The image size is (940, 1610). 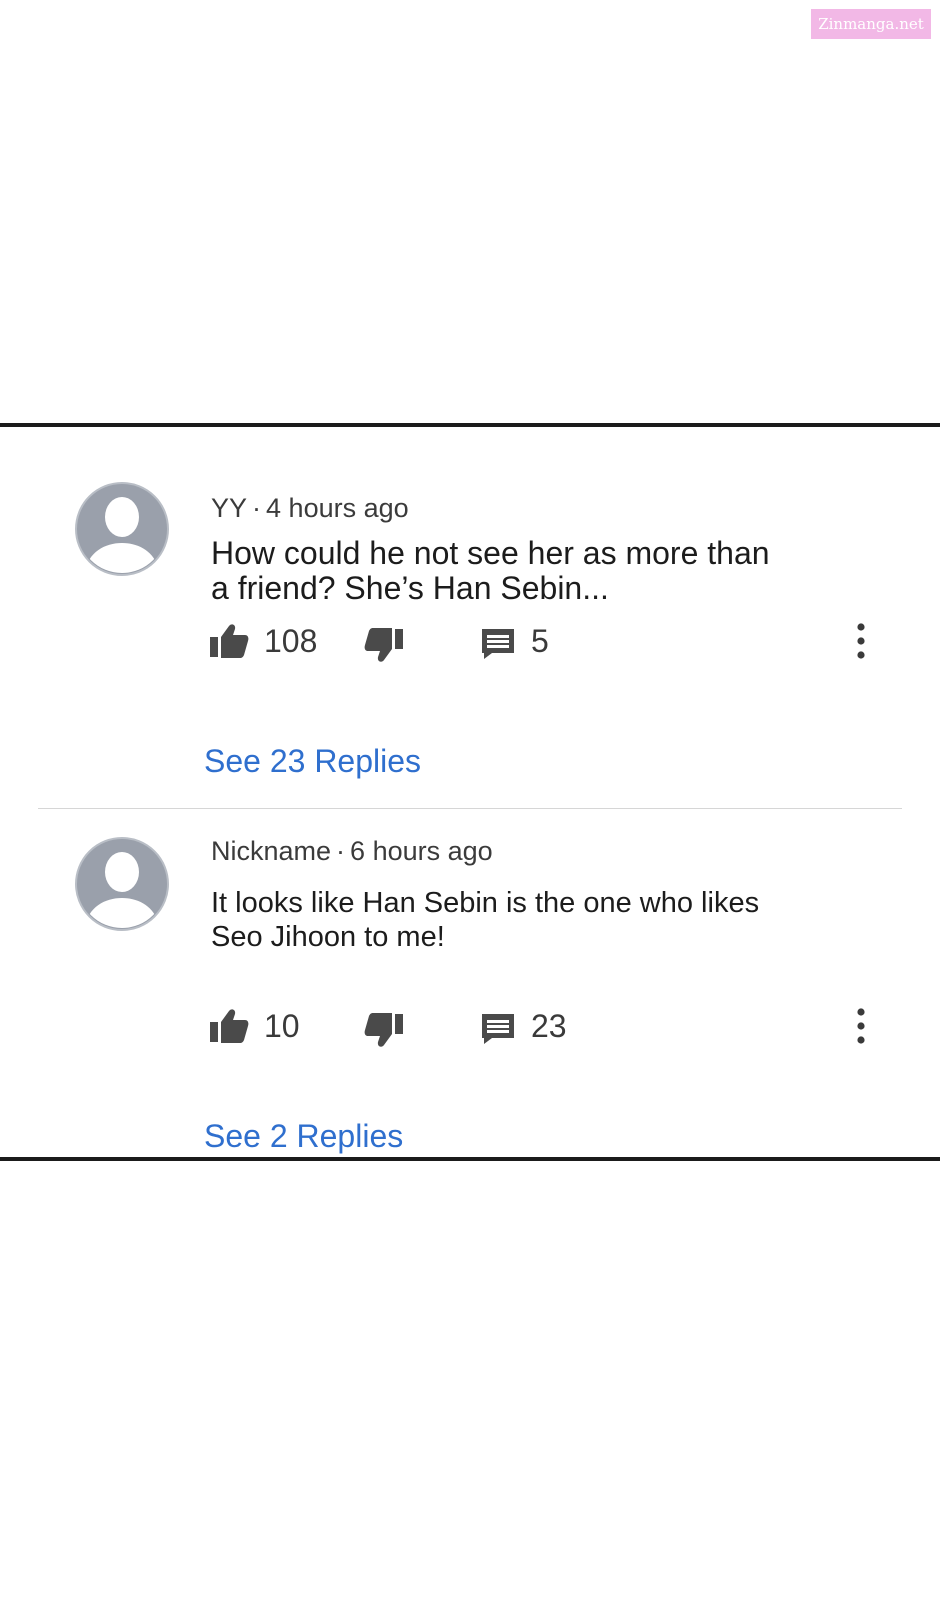 I want to click on watermark: Zinmanga.net, so click(x=871, y=24).